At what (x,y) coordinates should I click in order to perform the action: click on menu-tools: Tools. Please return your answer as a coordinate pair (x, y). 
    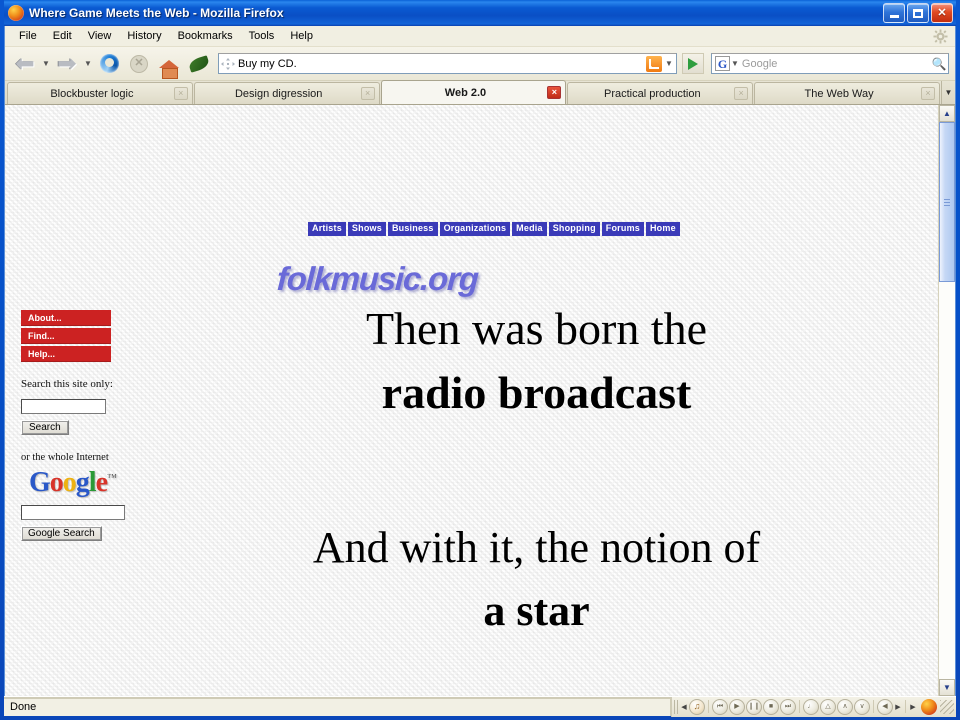
    Looking at the image, I should click on (262, 36).